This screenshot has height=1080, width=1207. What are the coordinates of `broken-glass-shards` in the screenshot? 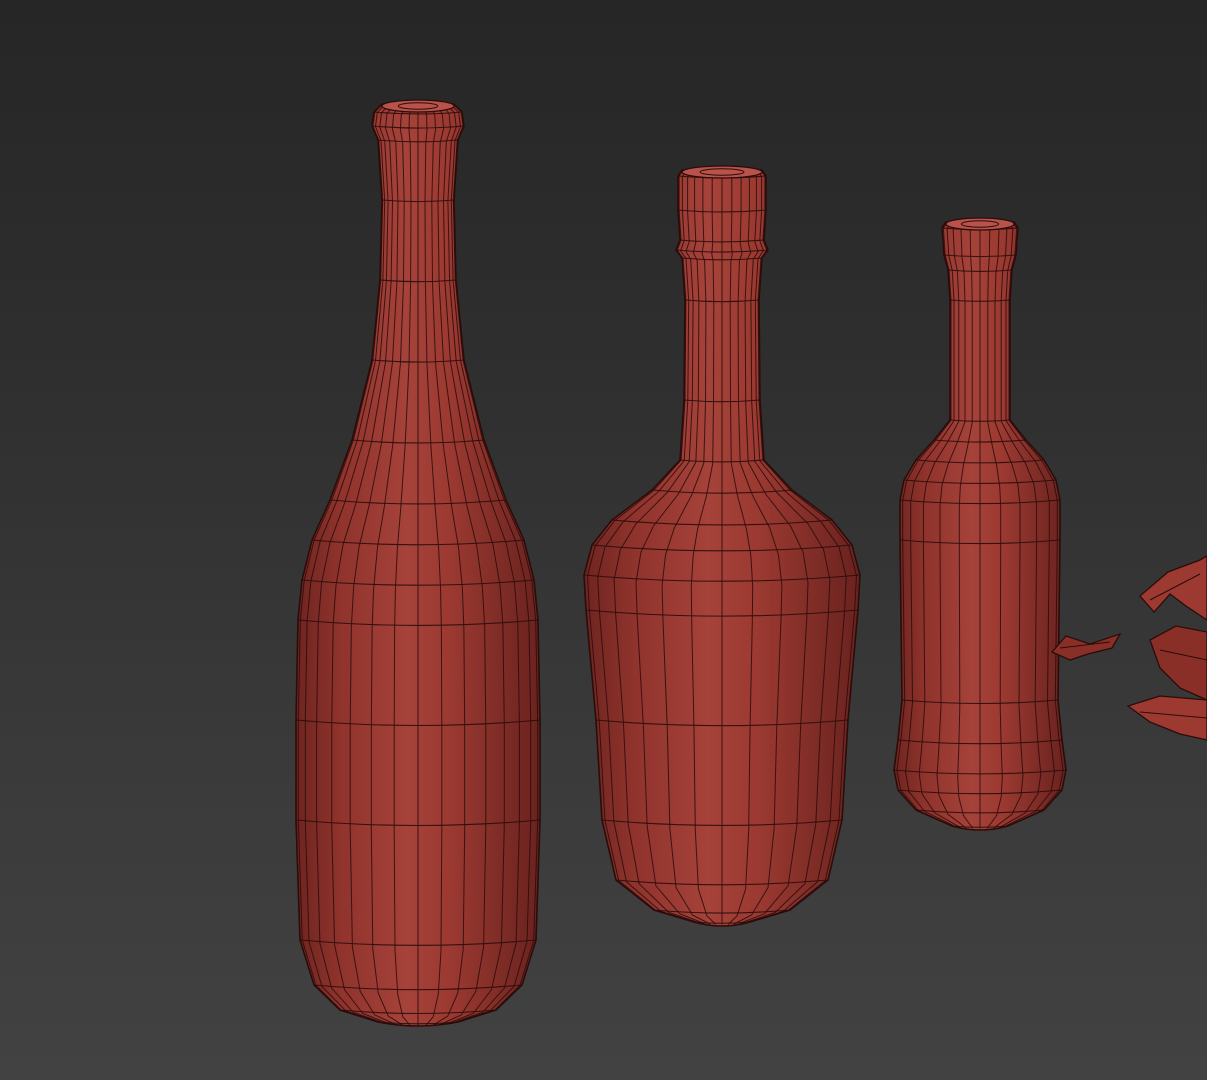 It's located at (1128, 648).